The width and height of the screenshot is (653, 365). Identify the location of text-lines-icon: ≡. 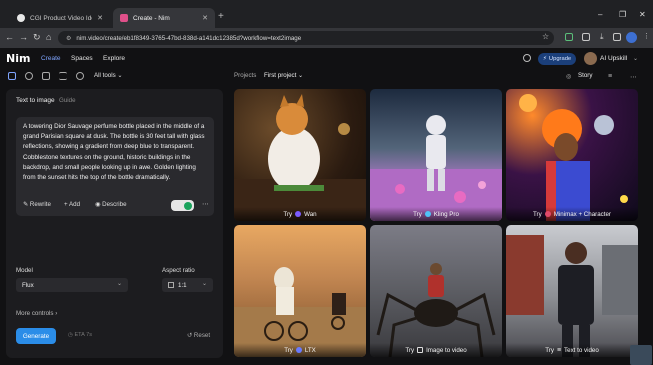
(559, 350).